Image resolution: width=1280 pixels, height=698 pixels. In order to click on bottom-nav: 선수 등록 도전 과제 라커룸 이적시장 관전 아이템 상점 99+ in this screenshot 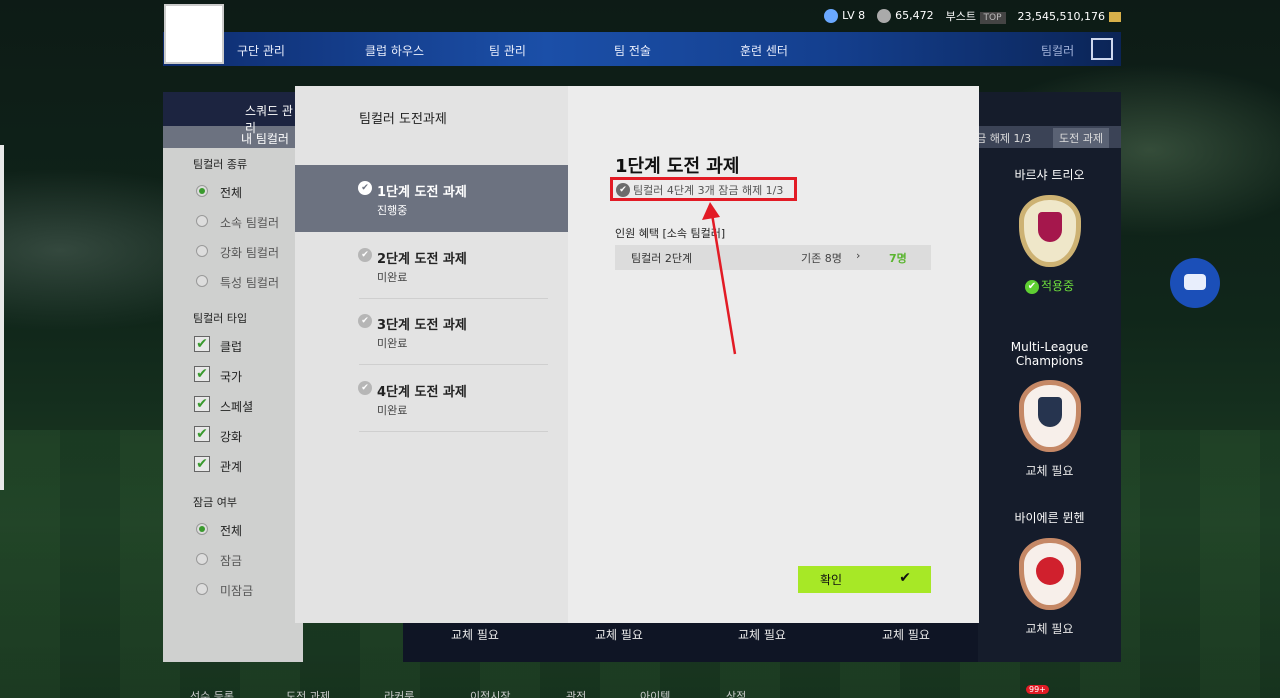, I will do `click(640, 691)`.